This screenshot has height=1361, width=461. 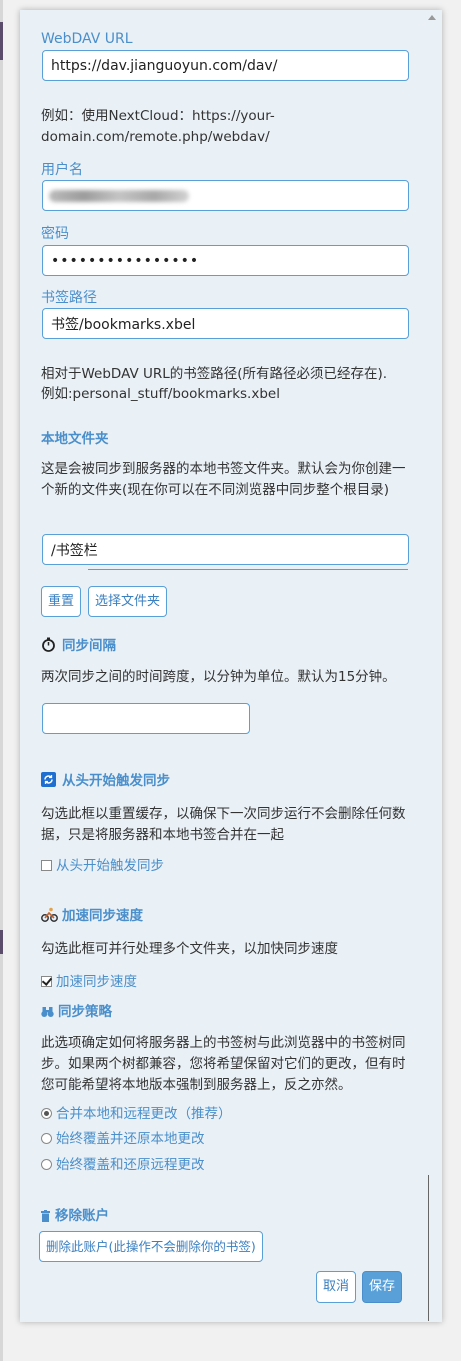 What do you see at coordinates (225, 65) in the screenshot?
I see `webdav-url-input` at bounding box center [225, 65].